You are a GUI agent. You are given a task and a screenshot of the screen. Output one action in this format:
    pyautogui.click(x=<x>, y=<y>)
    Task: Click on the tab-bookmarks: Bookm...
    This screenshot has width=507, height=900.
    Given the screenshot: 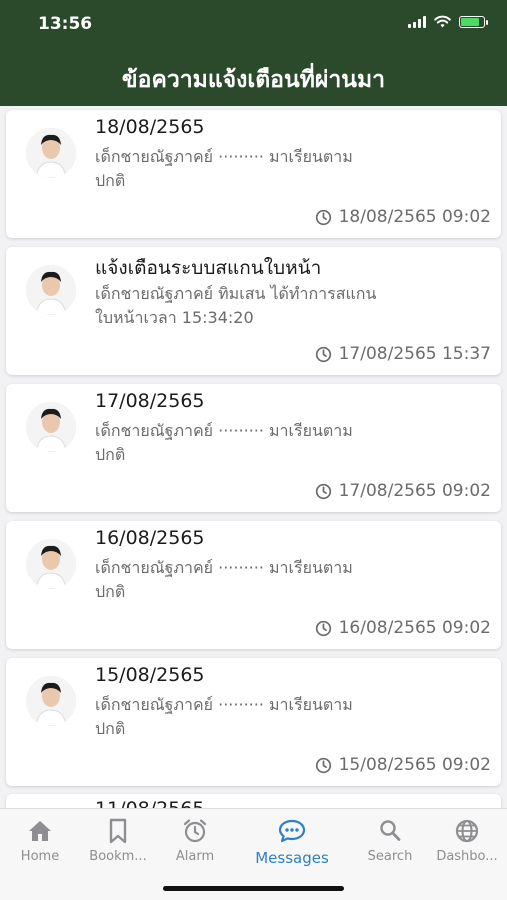 What is the action you would take?
    pyautogui.click(x=118, y=840)
    